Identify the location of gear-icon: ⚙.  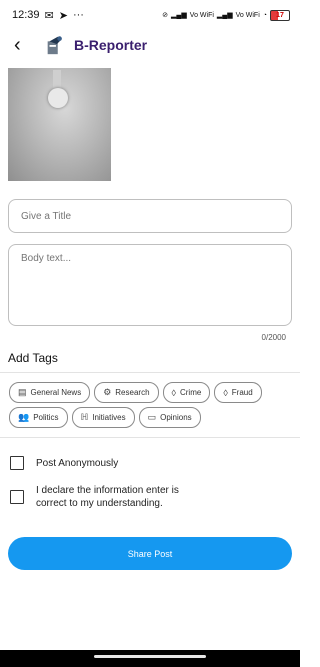
(107, 392).